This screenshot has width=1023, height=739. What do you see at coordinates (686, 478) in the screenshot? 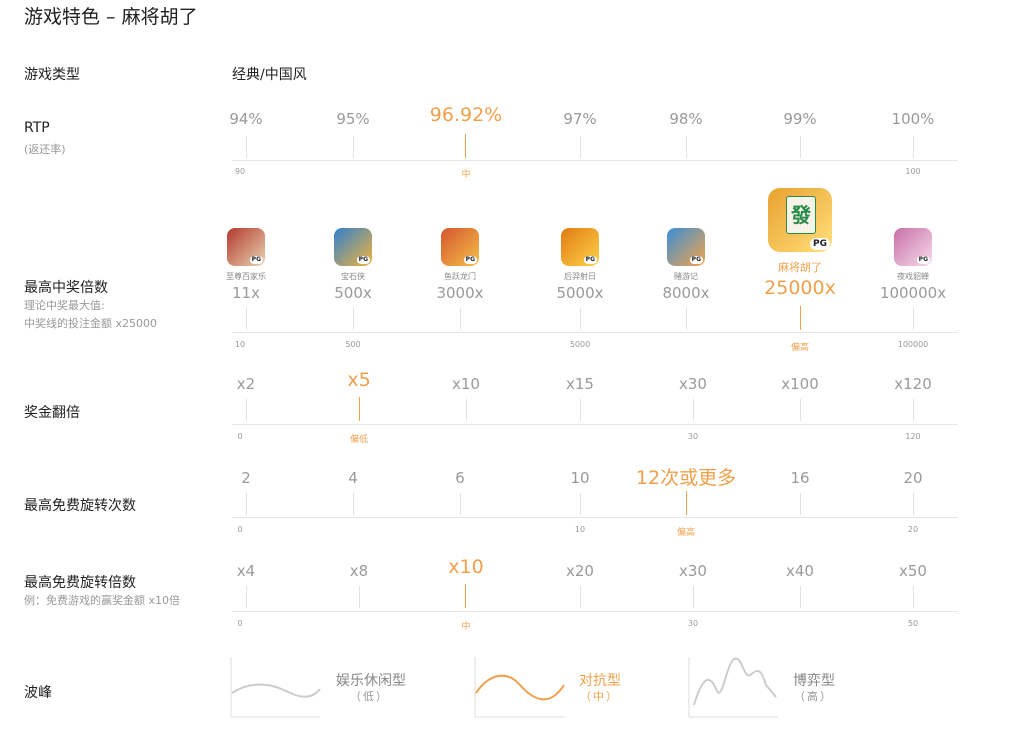
I see `free-spins-value-current: 12次或更多` at bounding box center [686, 478].